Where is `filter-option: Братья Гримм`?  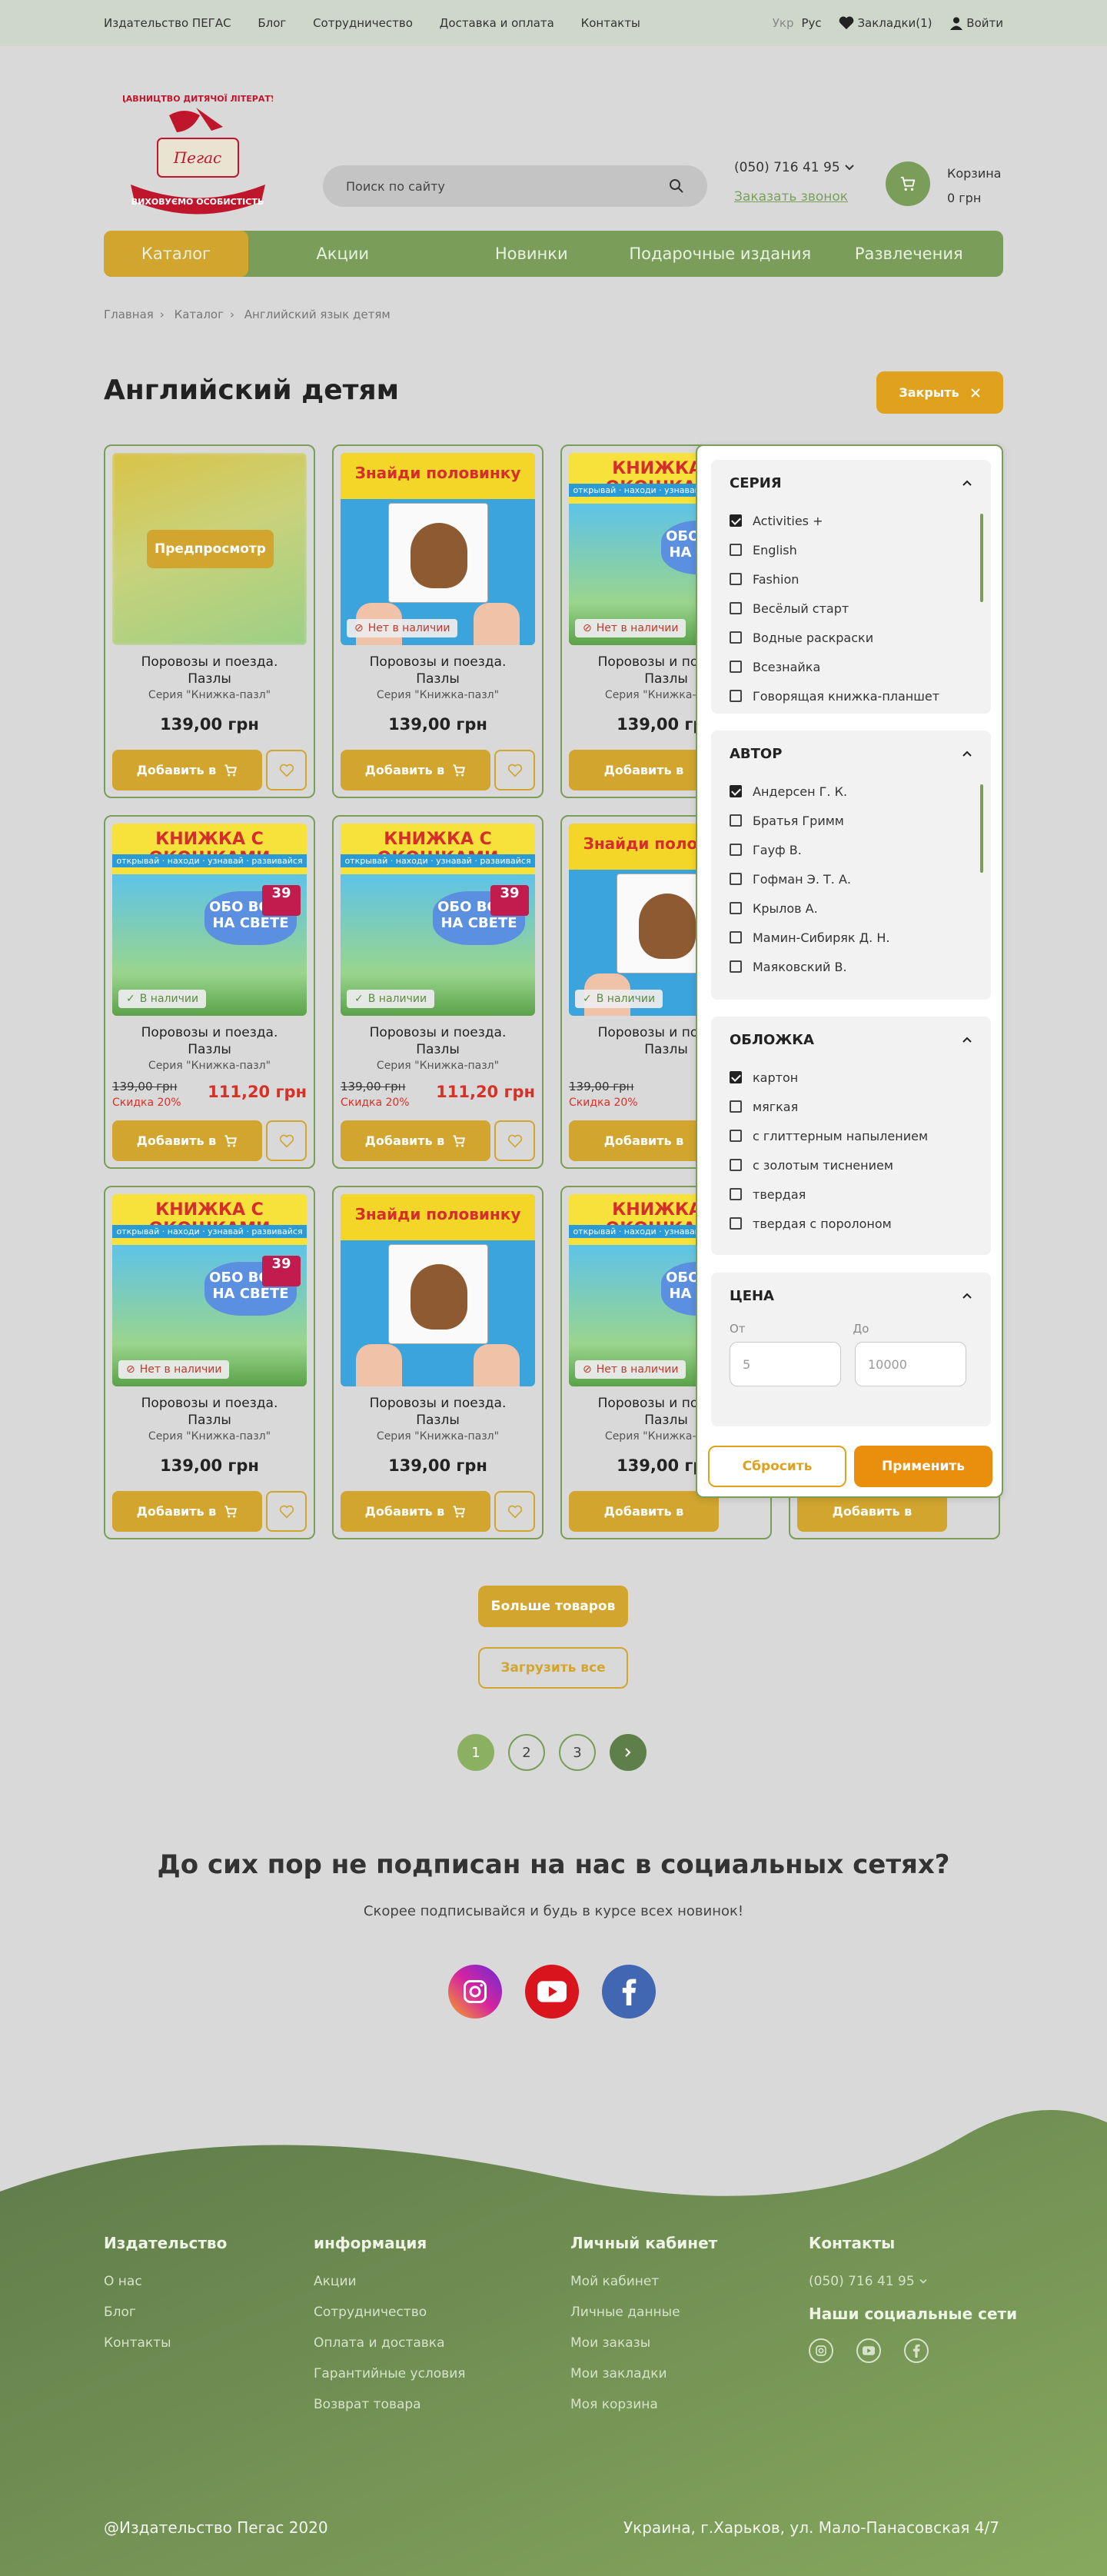 filter-option: Братья Гримм is located at coordinates (851, 821).